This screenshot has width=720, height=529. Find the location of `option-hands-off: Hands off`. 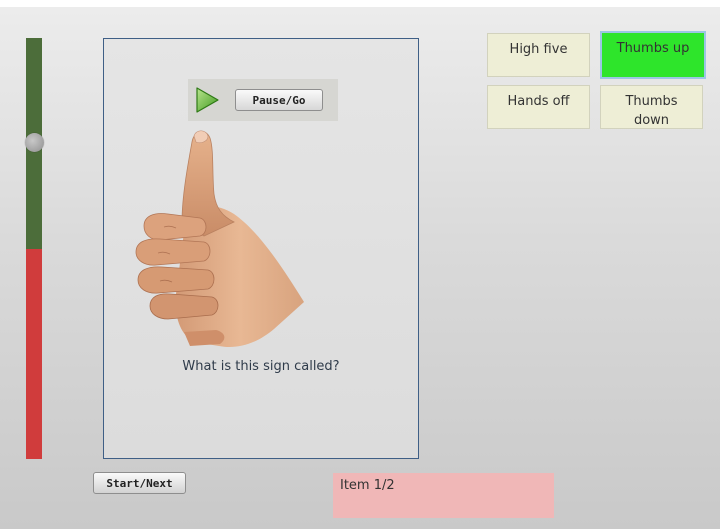

option-hands-off: Hands off is located at coordinates (538, 107).